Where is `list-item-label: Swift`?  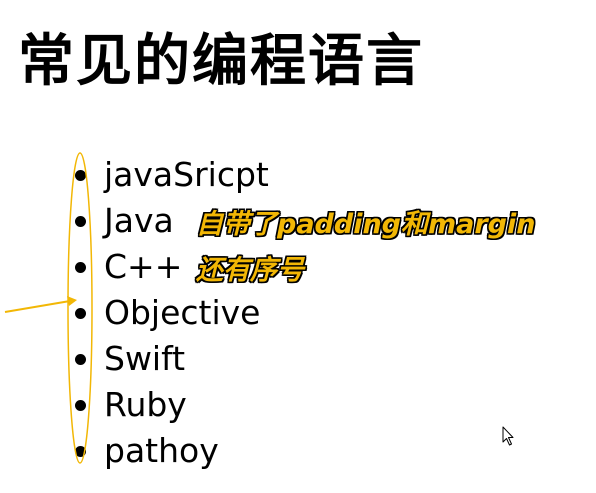 list-item-label: Swift is located at coordinates (145, 358).